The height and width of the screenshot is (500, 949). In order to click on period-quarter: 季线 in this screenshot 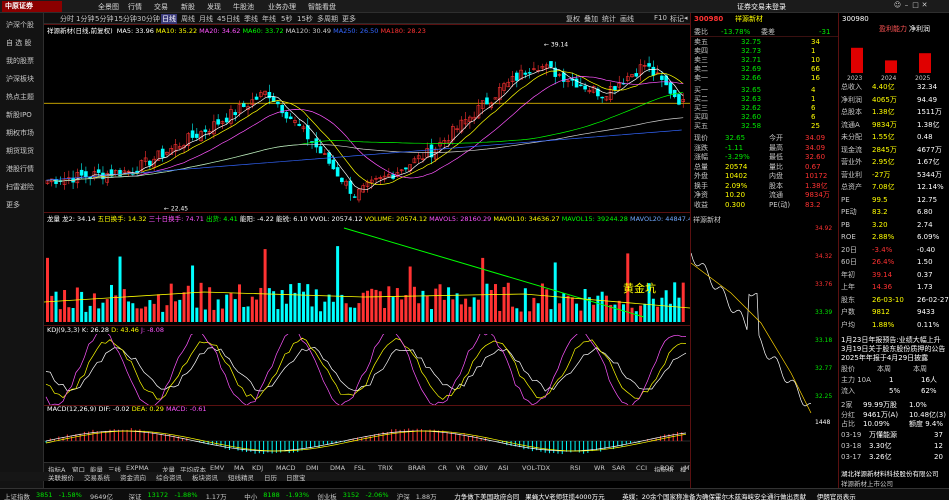, I will do `click(251, 19)`.